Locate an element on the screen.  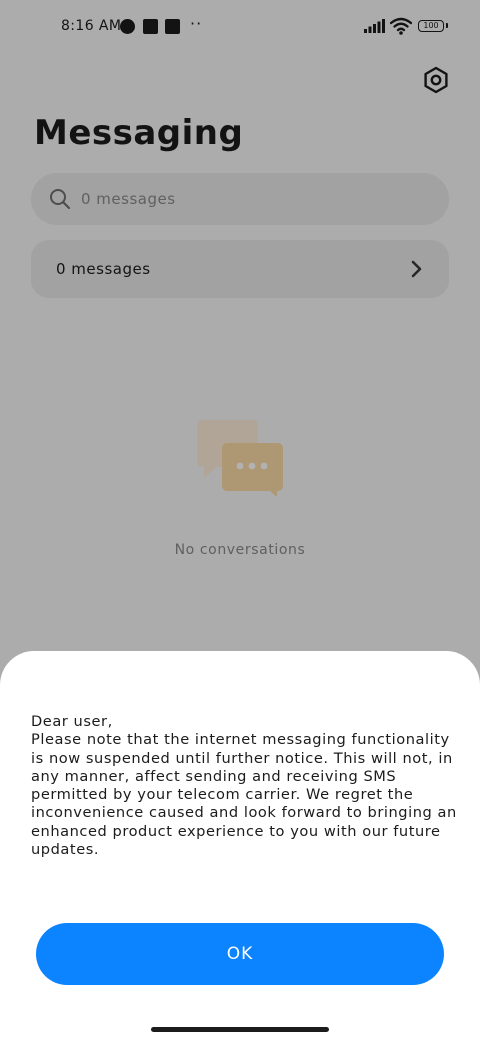
ok-button: OK is located at coordinates (240, 954).